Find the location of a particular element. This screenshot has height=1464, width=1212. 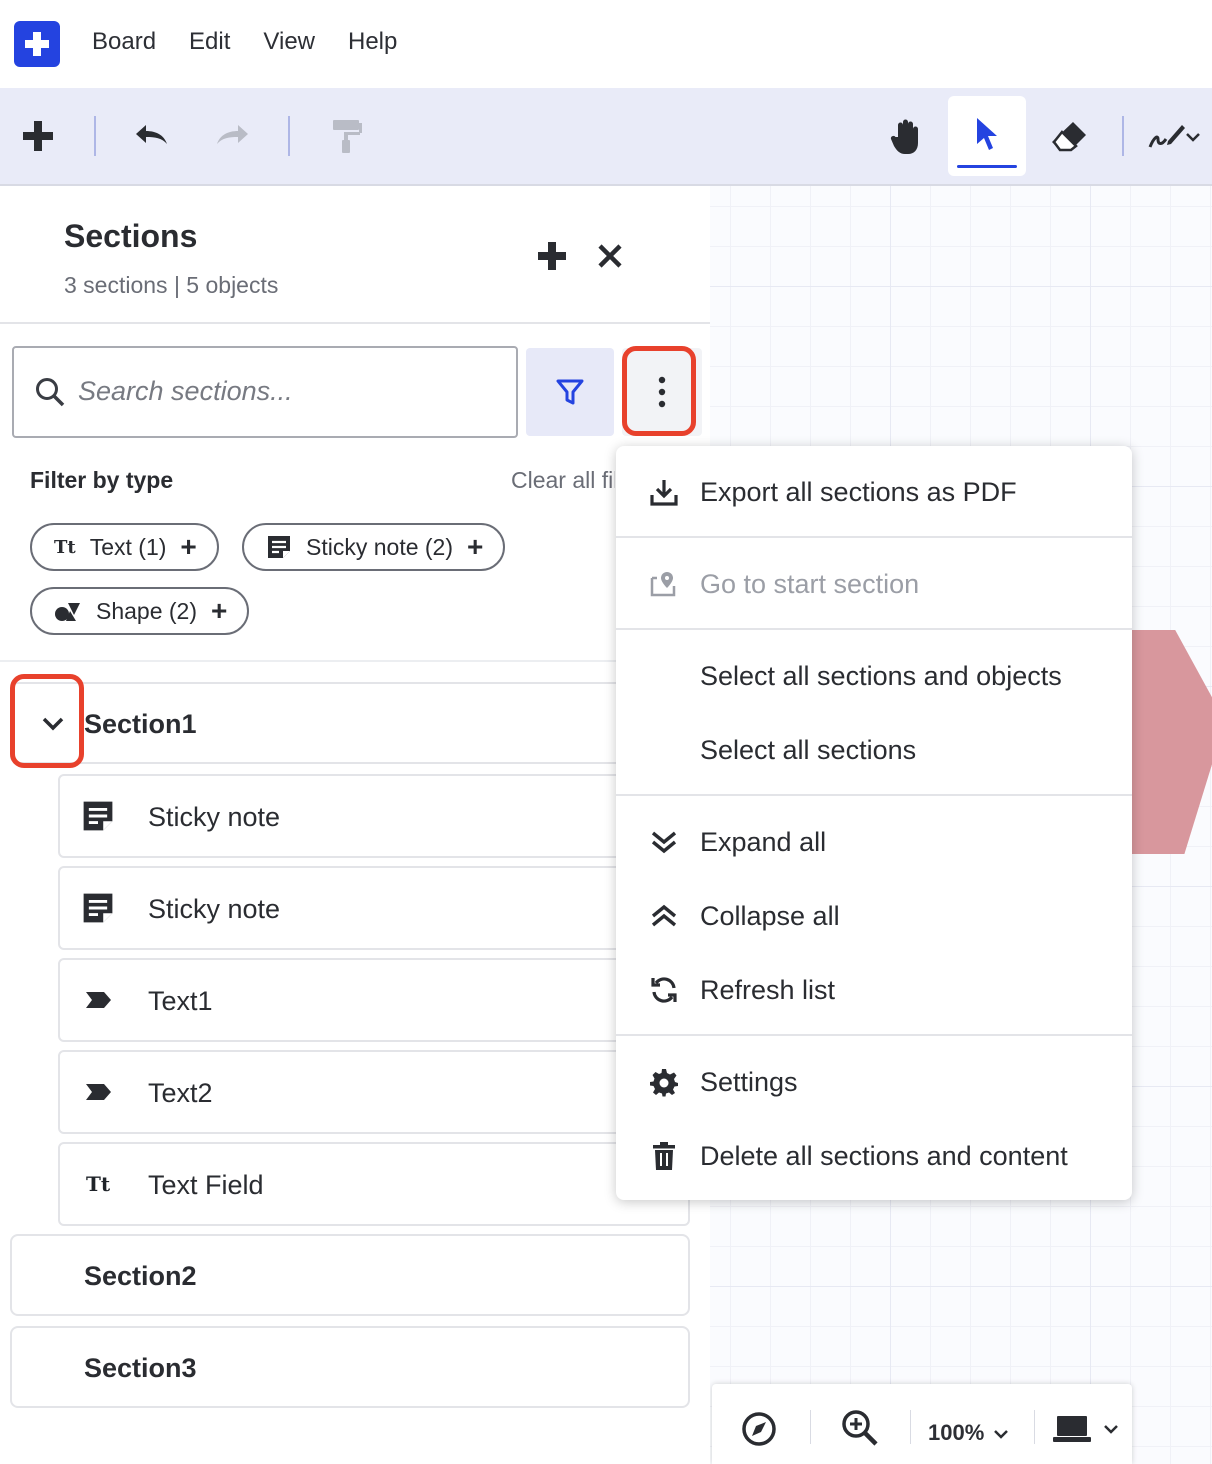

item-label: Text1 is located at coordinates (180, 1001).